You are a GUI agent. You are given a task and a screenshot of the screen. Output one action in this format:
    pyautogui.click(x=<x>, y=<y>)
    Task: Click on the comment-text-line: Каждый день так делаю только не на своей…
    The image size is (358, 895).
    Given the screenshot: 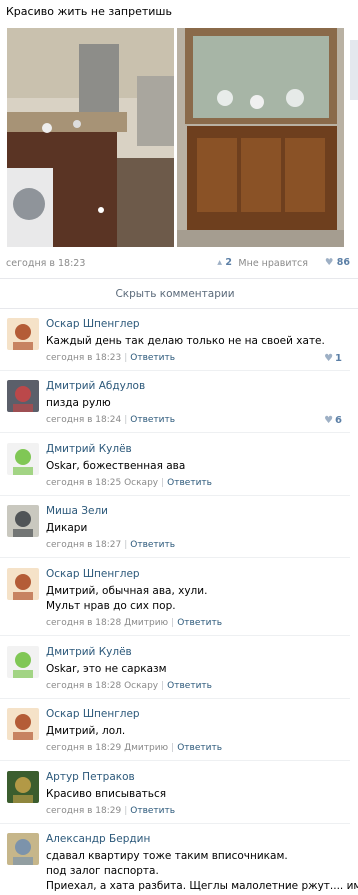 What is the action you would take?
    pyautogui.click(x=185, y=341)
    